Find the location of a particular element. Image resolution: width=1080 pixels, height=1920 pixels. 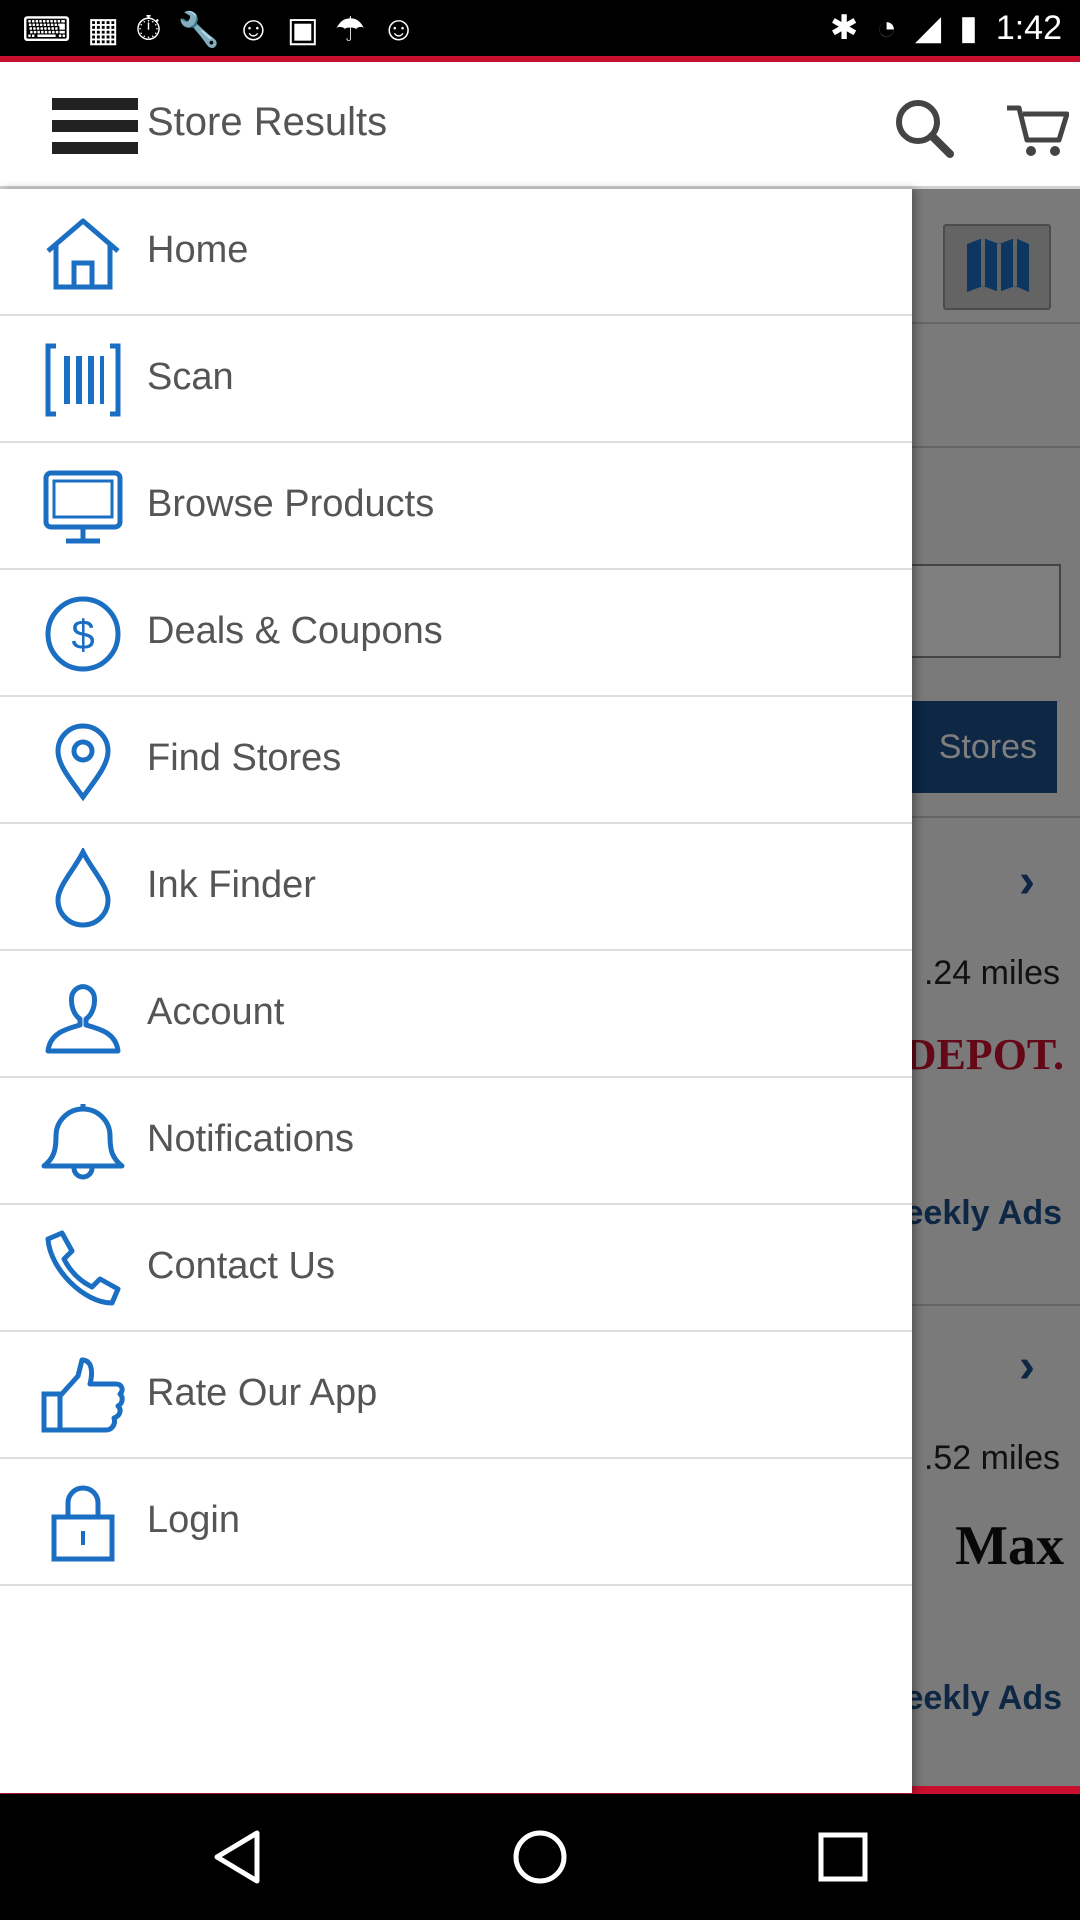

cart-icon is located at coordinates (1037, 128).